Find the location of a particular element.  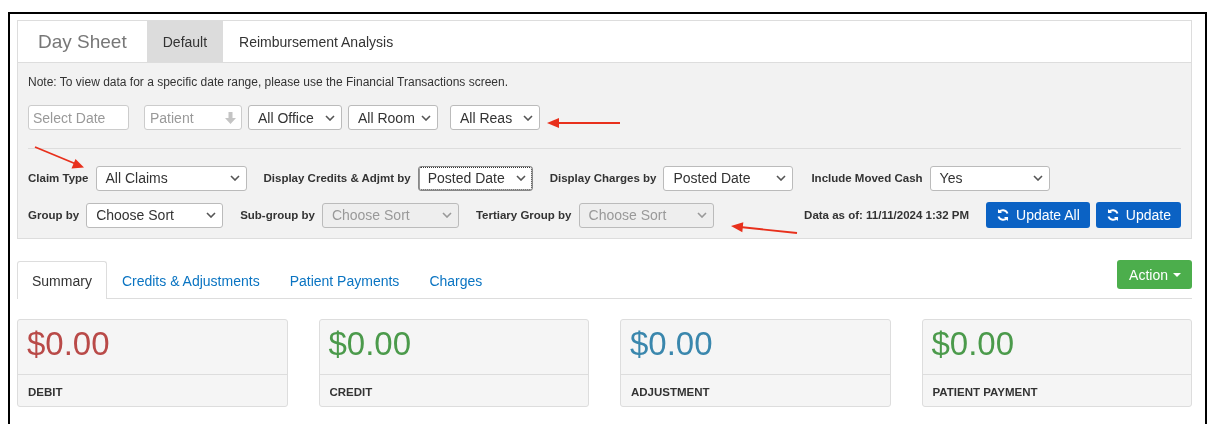

card-label: DEBIT is located at coordinates (45, 392).